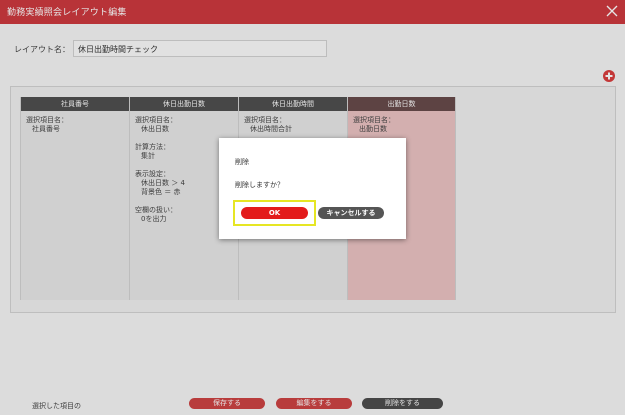 This screenshot has height=415, width=625. I want to click on dialog-message: 削除しますか？, so click(259, 185).